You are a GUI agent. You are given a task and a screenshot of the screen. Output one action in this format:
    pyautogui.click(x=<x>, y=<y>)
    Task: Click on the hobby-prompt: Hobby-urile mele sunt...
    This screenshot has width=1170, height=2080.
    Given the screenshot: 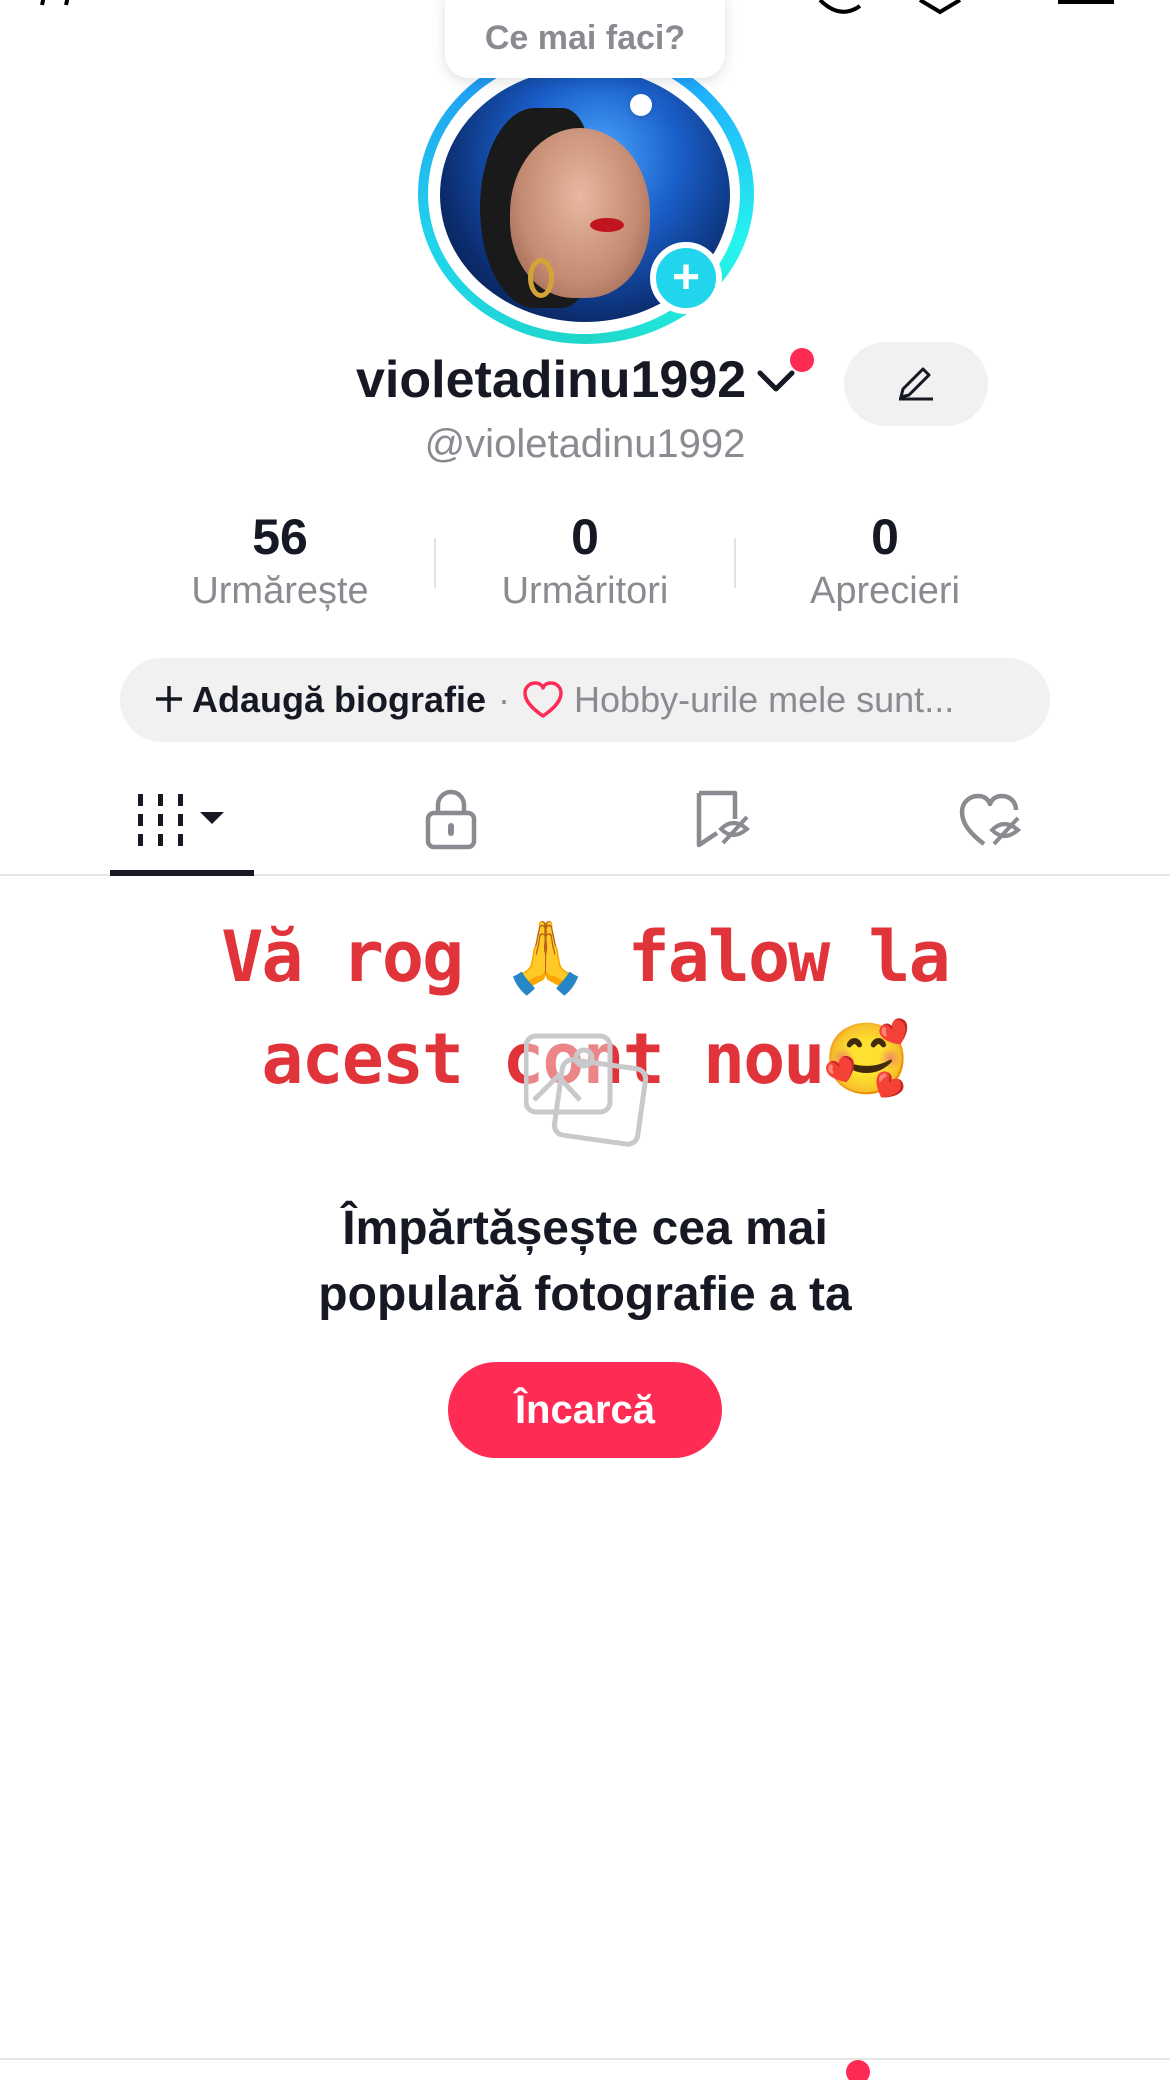 What is the action you would take?
    pyautogui.click(x=764, y=699)
    